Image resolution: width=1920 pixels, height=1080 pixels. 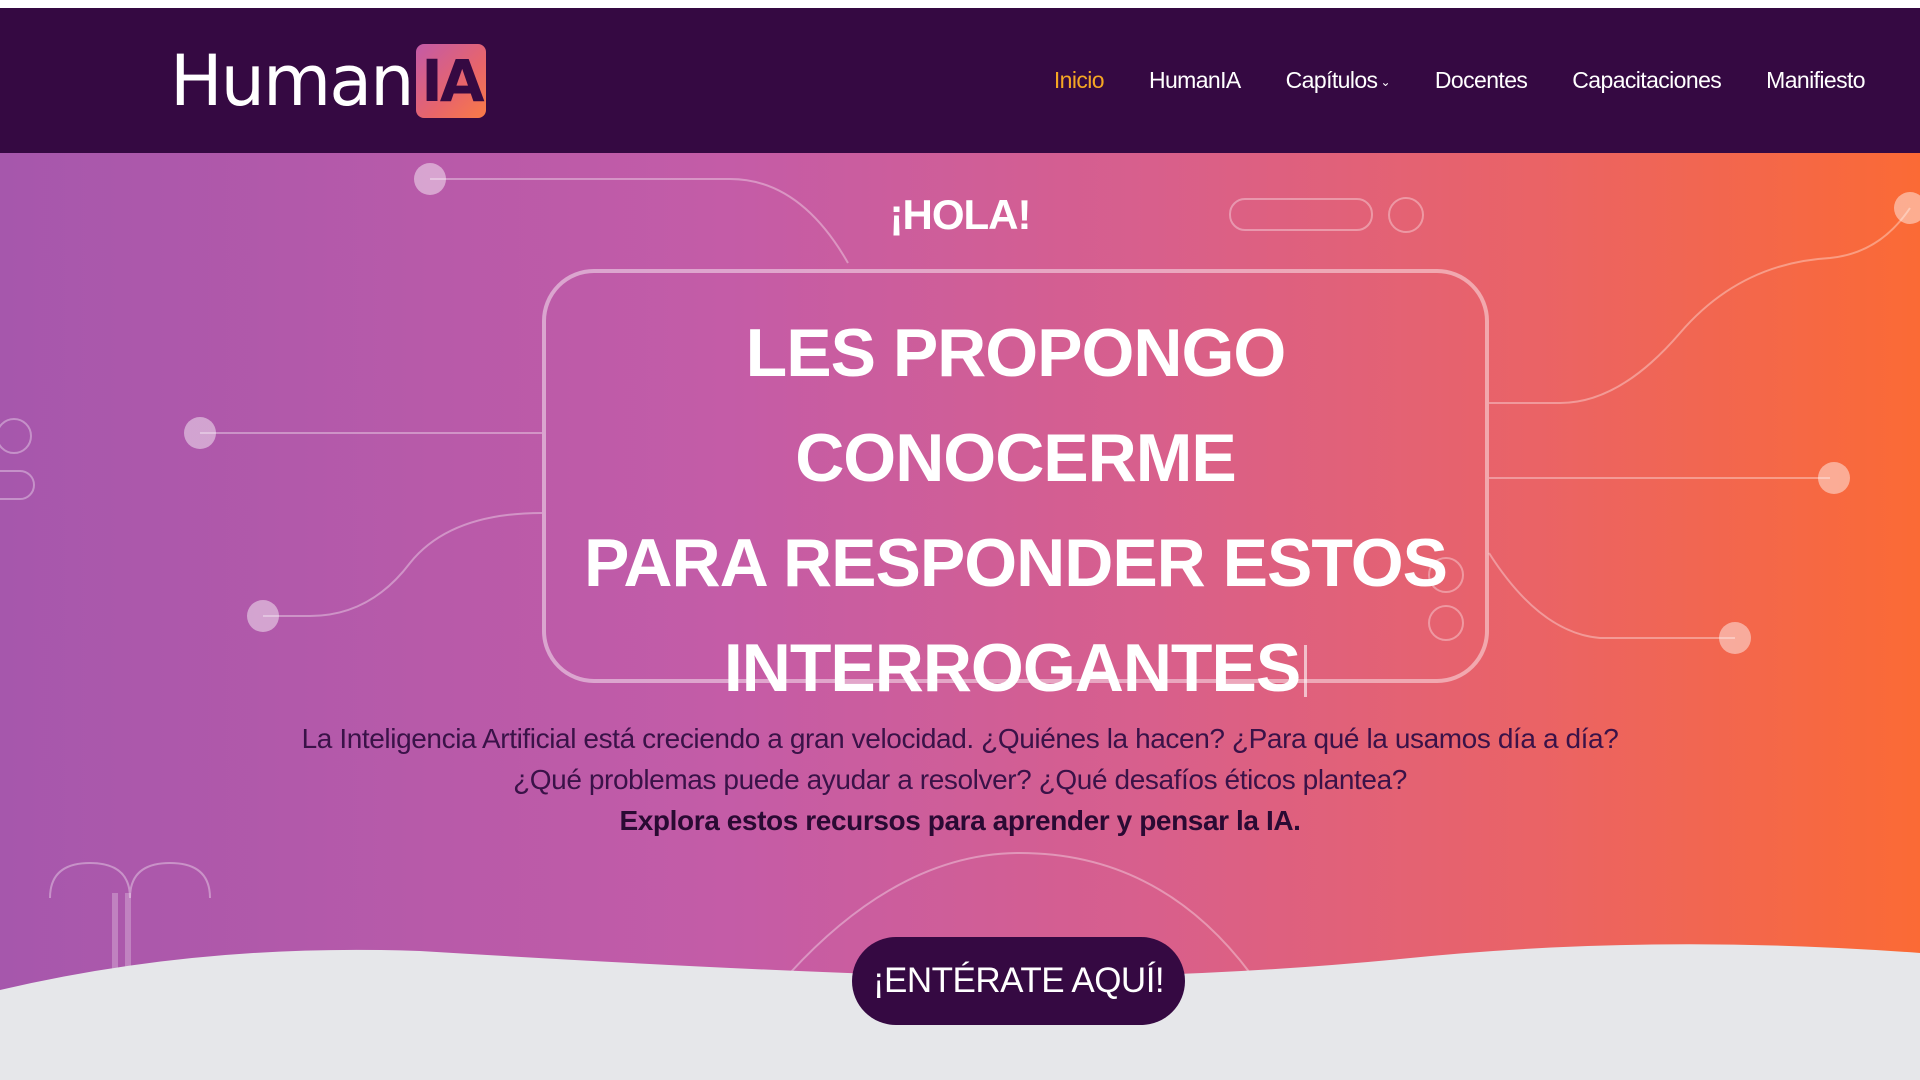 I want to click on nav-item-capitulos: Capítulos ⌄, so click(x=1338, y=80).